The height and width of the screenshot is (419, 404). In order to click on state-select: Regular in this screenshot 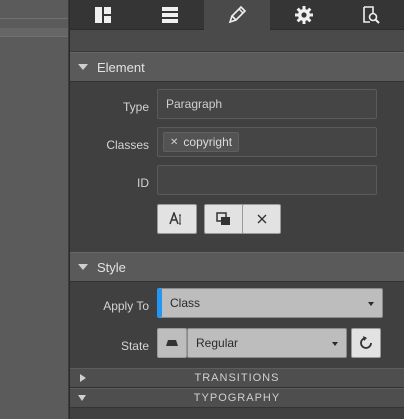, I will do `click(267, 343)`.